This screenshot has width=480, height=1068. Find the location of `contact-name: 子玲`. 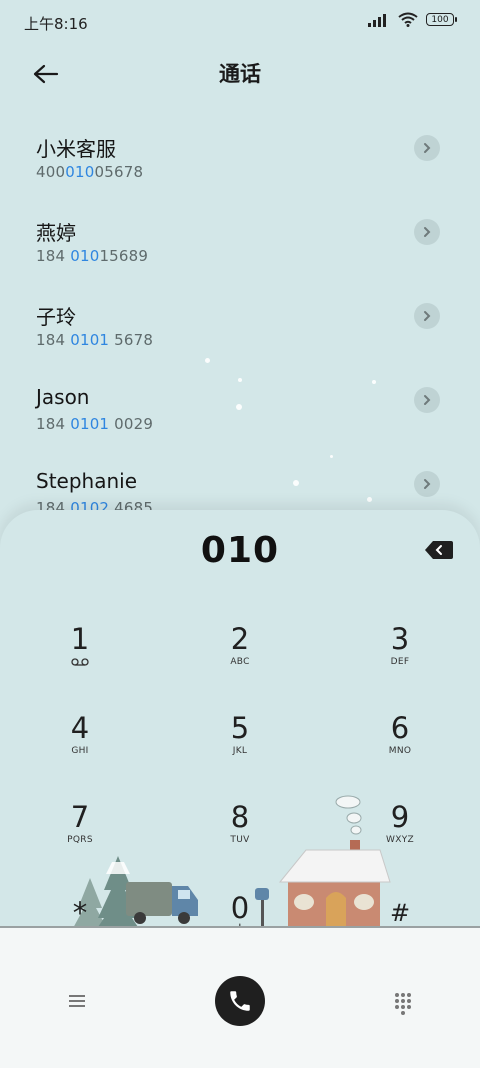

contact-name: 子玲 is located at coordinates (56, 317).